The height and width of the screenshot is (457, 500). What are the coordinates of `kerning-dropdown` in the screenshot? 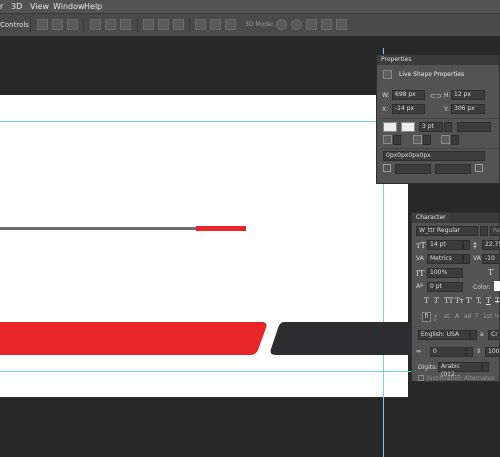 It's located at (466, 259).